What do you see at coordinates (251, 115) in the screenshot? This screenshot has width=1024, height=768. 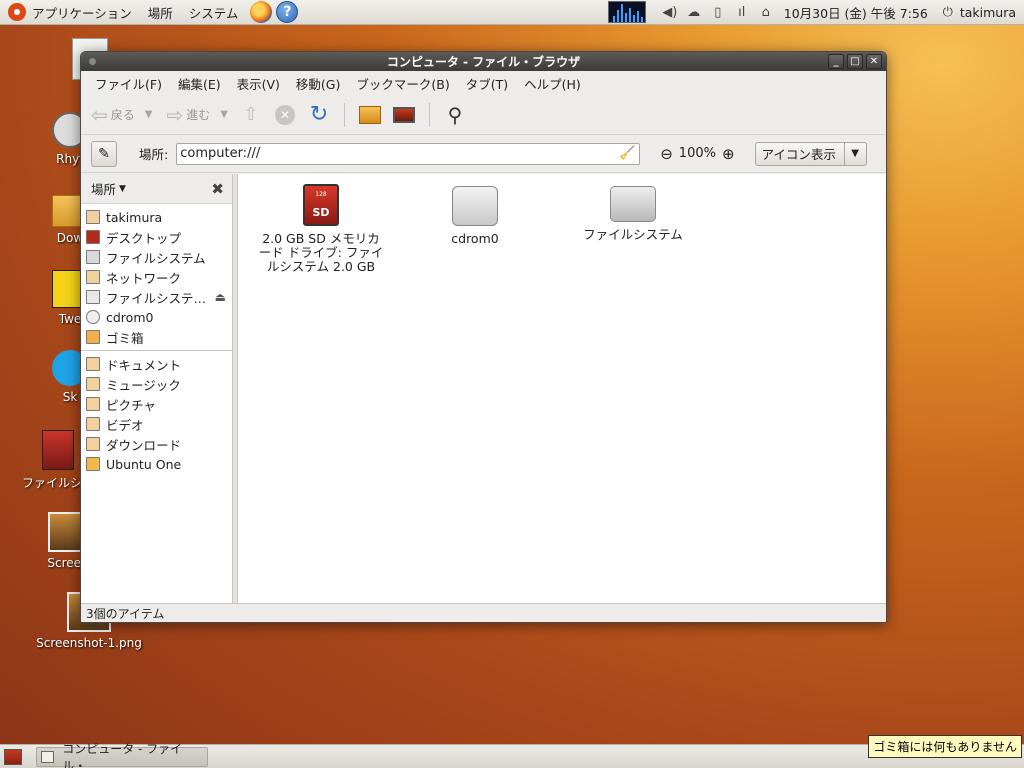 I see `up-arrow-icon: ⇧` at bounding box center [251, 115].